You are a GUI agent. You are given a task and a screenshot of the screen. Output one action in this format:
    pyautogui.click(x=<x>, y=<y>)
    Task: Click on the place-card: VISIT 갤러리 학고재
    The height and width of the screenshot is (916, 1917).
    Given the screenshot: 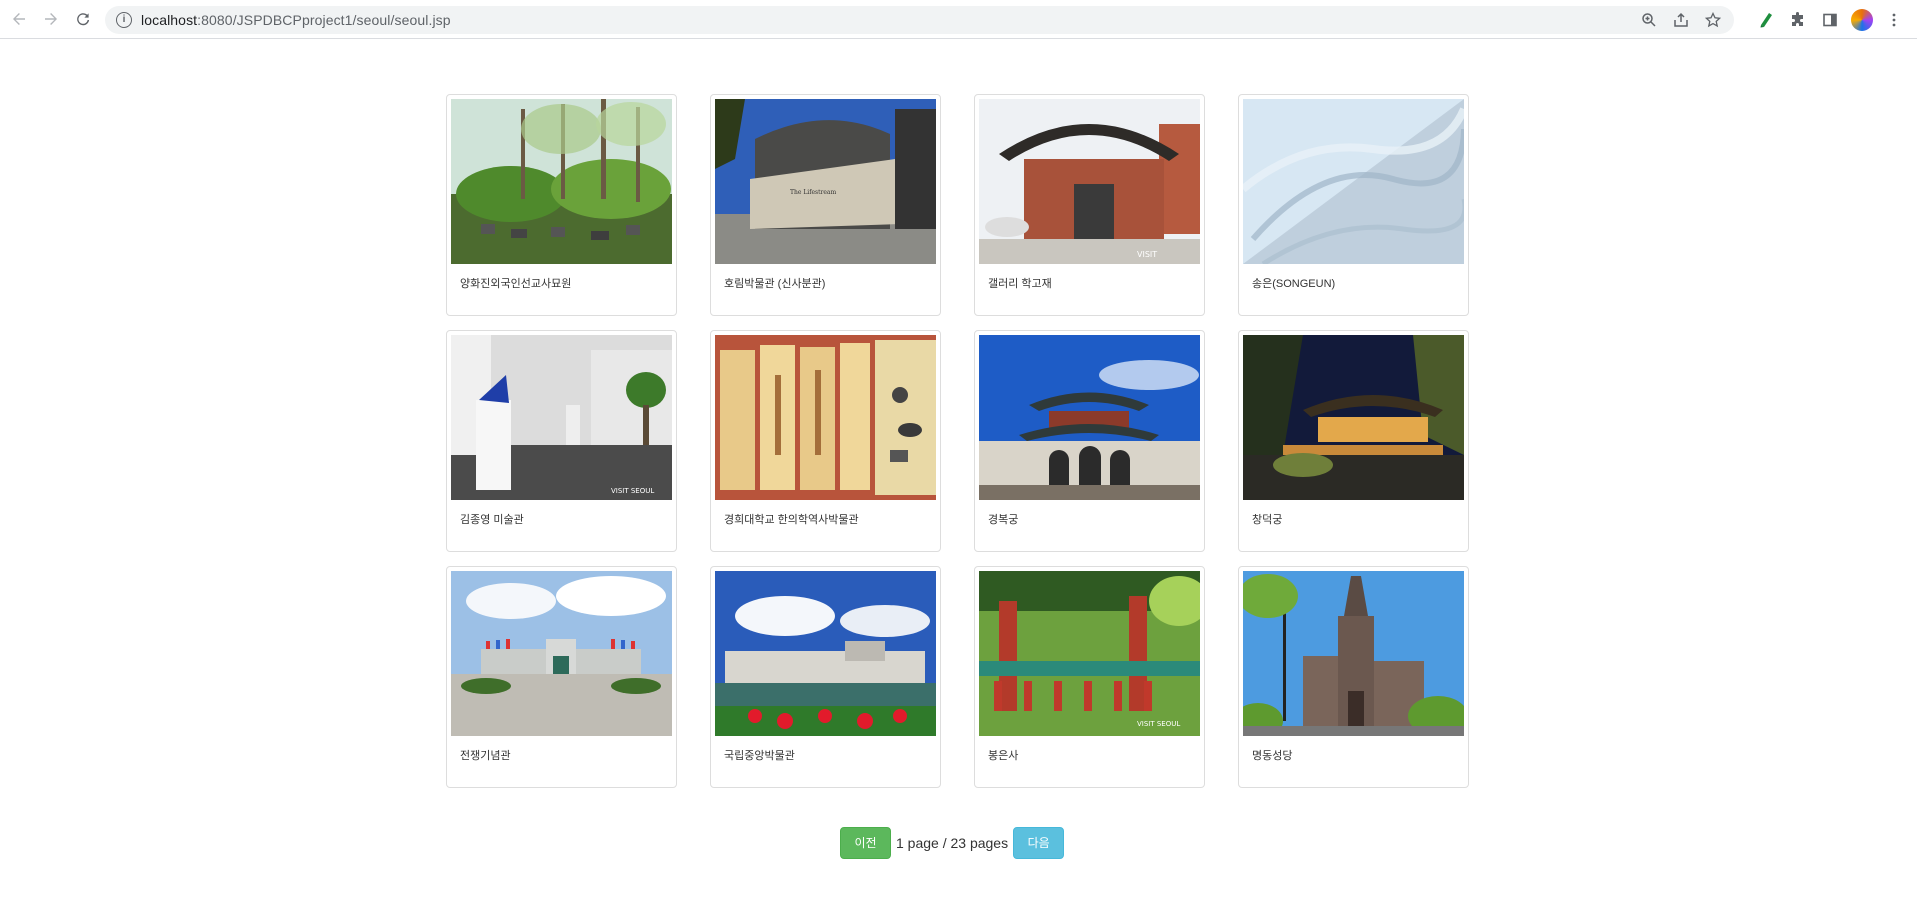 What is the action you would take?
    pyautogui.click(x=1089, y=205)
    